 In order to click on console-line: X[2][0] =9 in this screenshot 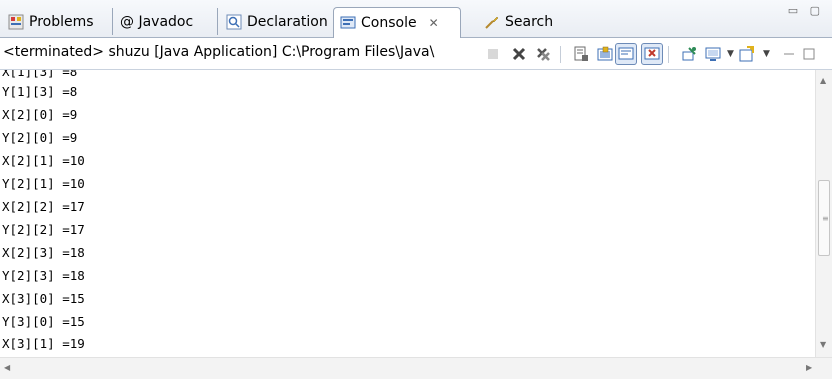, I will do `click(40, 114)`.